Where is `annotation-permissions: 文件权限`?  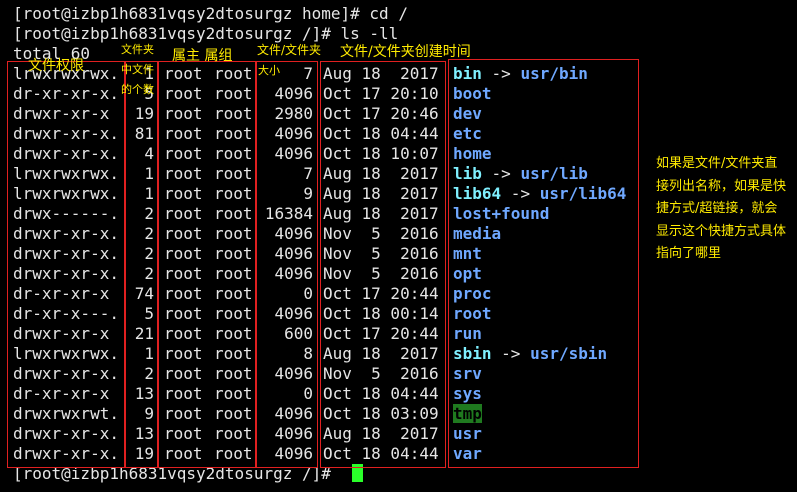 annotation-permissions: 文件权限 is located at coordinates (56, 66).